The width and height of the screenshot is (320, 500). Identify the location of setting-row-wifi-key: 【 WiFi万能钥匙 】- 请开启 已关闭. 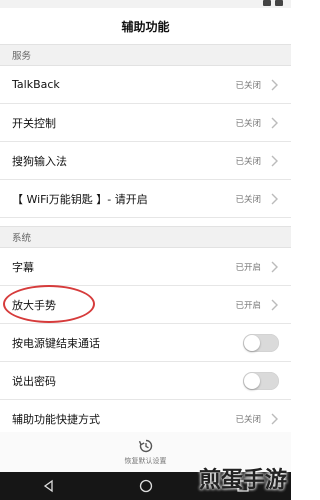
(145, 199).